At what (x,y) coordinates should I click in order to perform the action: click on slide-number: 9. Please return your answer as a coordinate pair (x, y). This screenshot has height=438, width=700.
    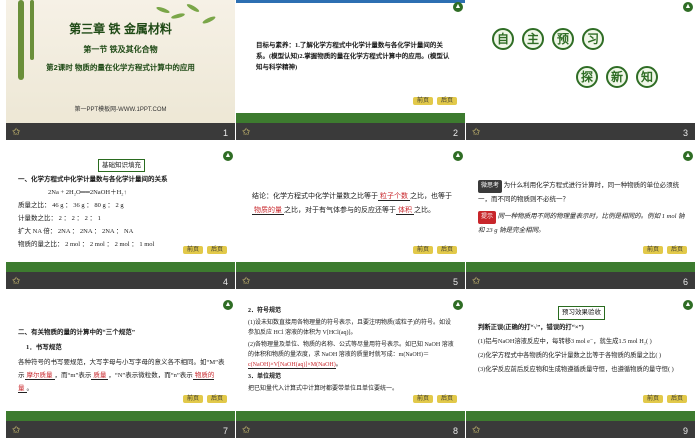
    Looking at the image, I should click on (685, 431).